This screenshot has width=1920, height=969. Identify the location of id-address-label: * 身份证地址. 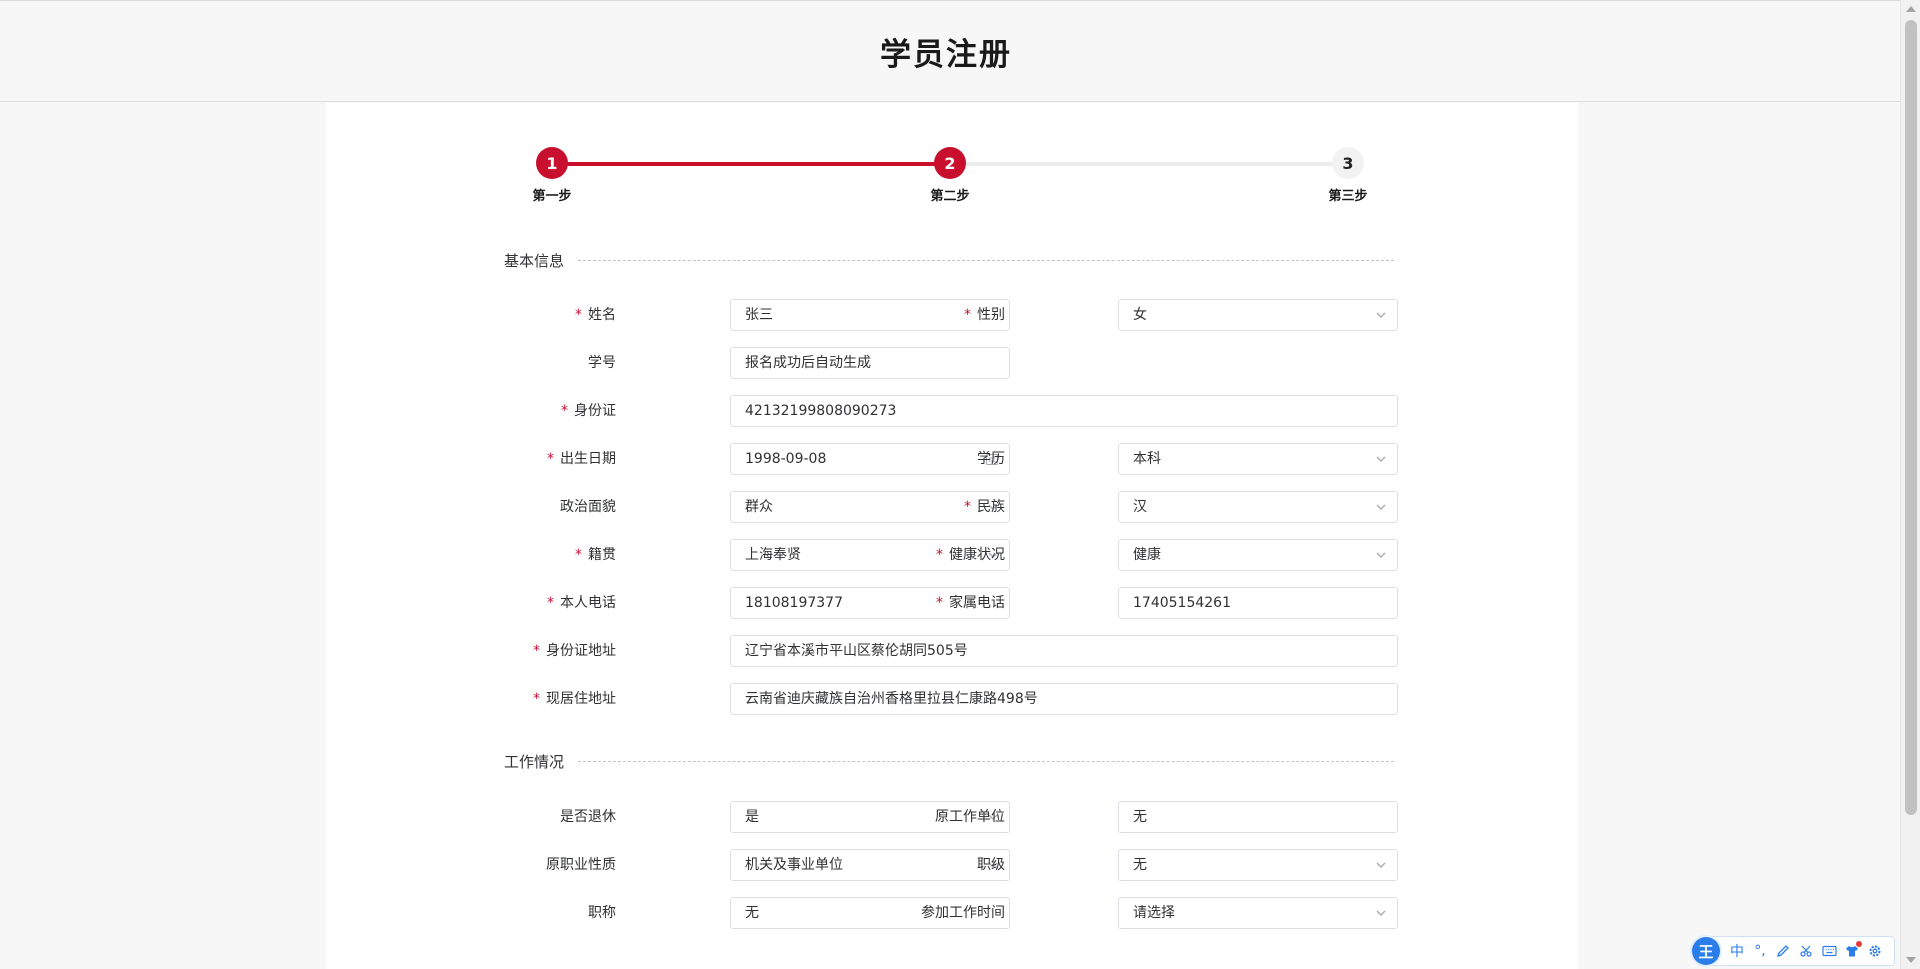
(574, 651).